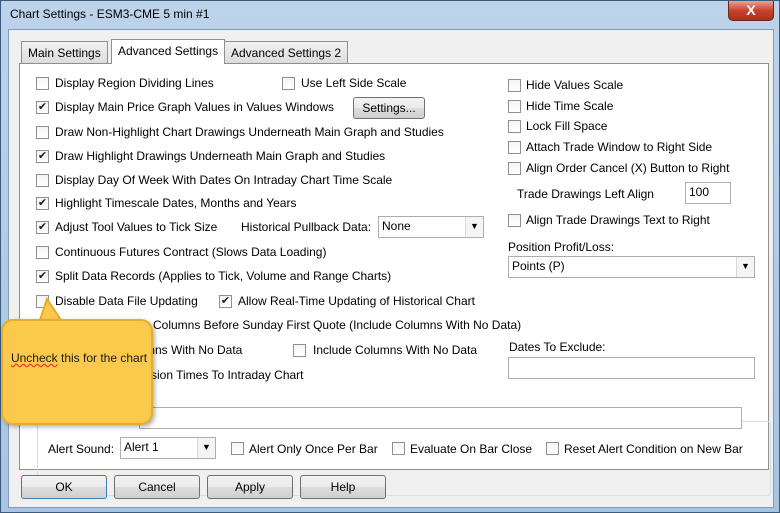 The height and width of the screenshot is (513, 780). What do you see at coordinates (81, 449) in the screenshot?
I see `alert-sound-label: Alert Sound:` at bounding box center [81, 449].